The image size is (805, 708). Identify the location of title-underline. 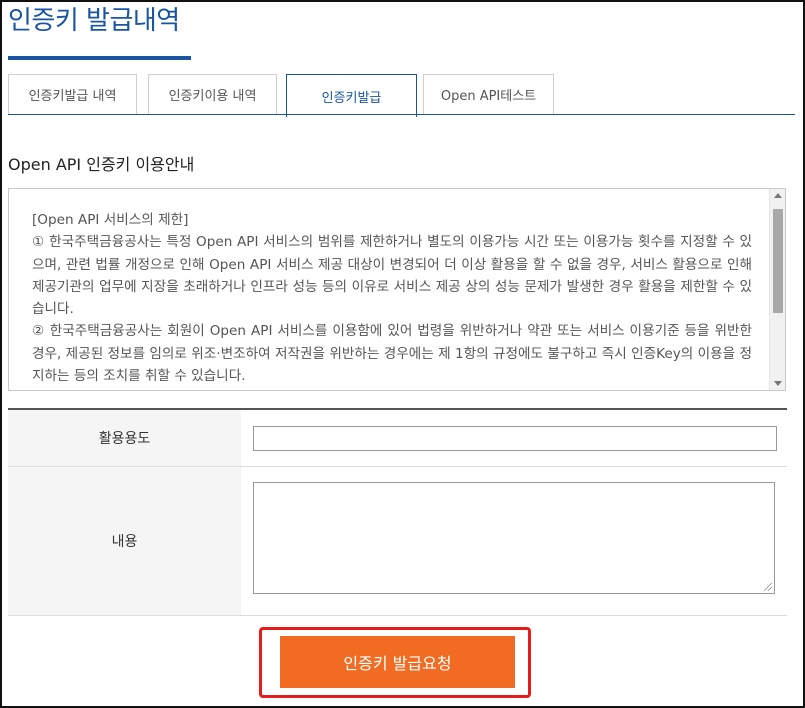
(99, 58).